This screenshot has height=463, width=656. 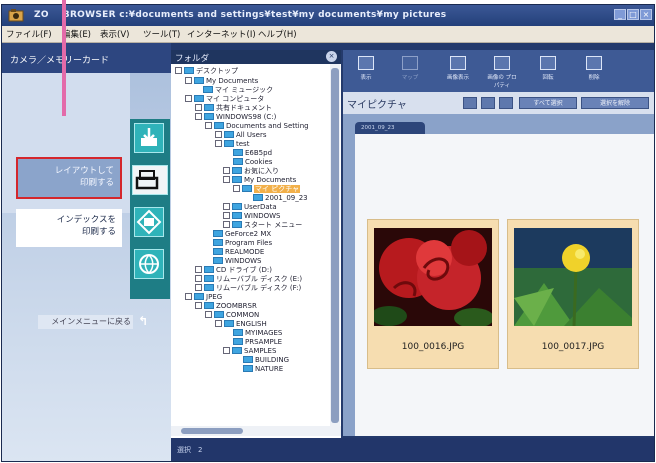 I want to click on thumbnail-card: 100_0016.JPG, so click(x=433, y=294).